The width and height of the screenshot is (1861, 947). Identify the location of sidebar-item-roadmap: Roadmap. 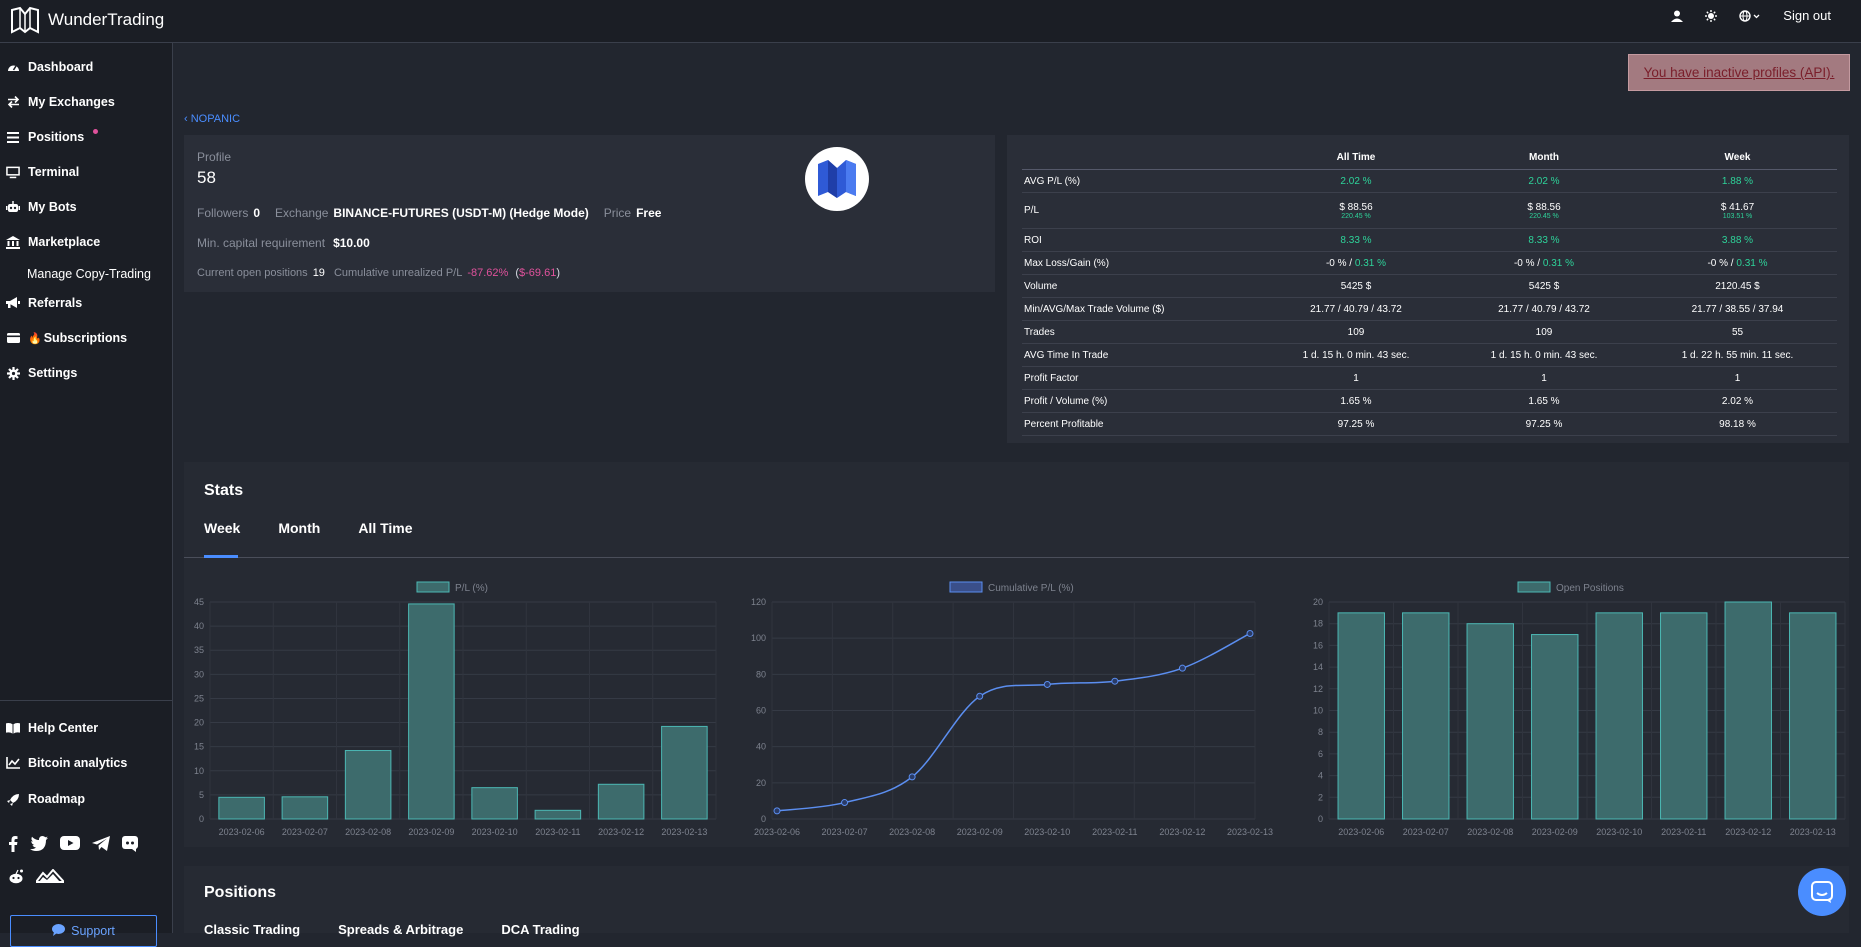
(45, 799).